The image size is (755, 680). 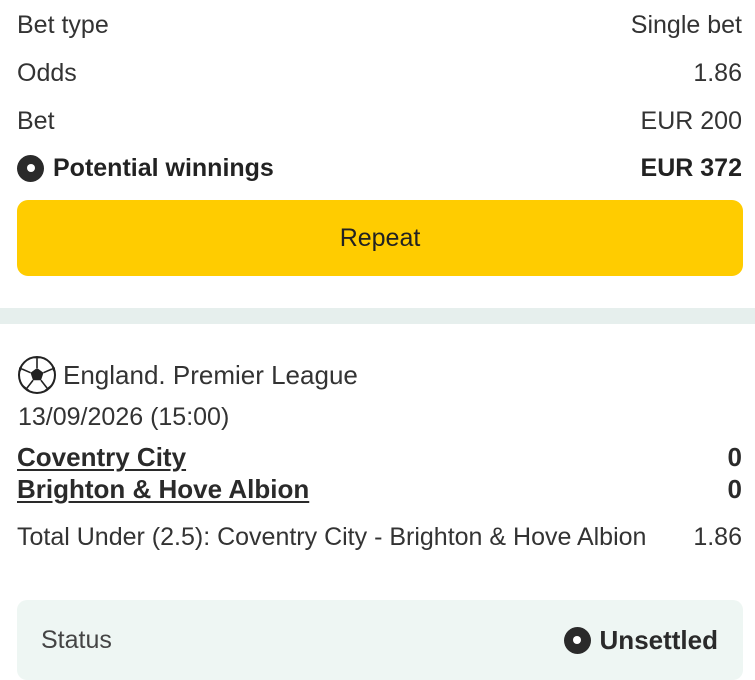 What do you see at coordinates (380, 238) in the screenshot?
I see `repeat-button: Repeat` at bounding box center [380, 238].